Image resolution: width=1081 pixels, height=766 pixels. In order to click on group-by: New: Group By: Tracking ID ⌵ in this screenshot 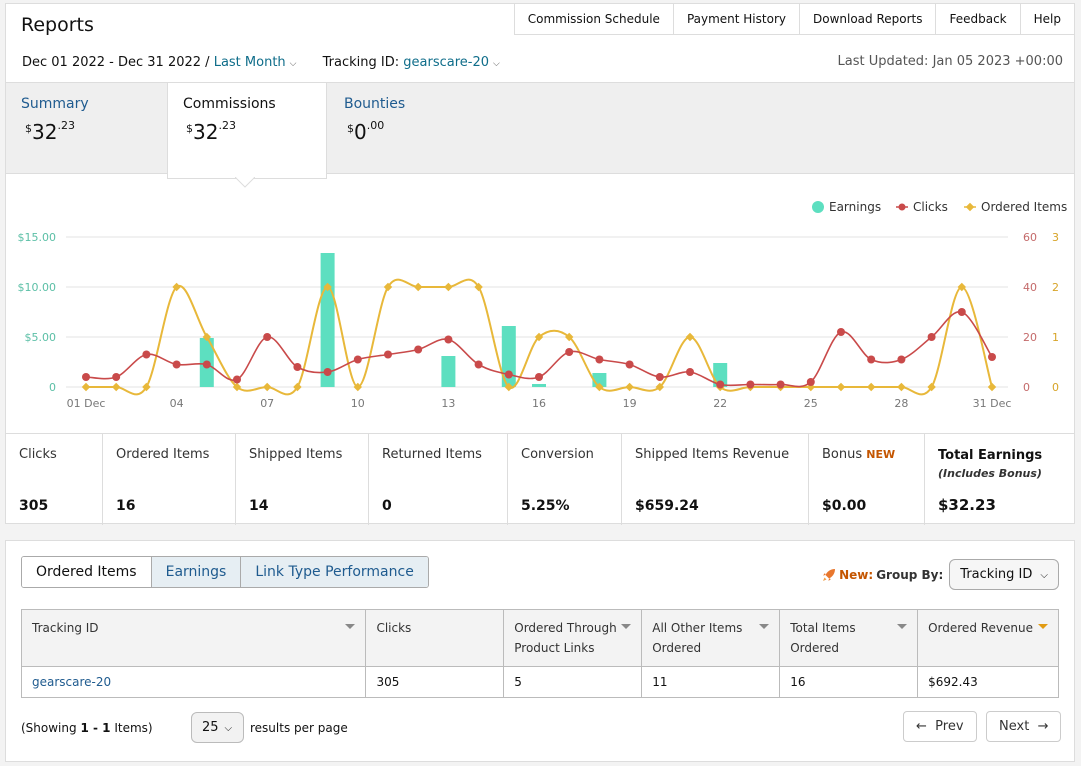, I will do `click(940, 574)`.